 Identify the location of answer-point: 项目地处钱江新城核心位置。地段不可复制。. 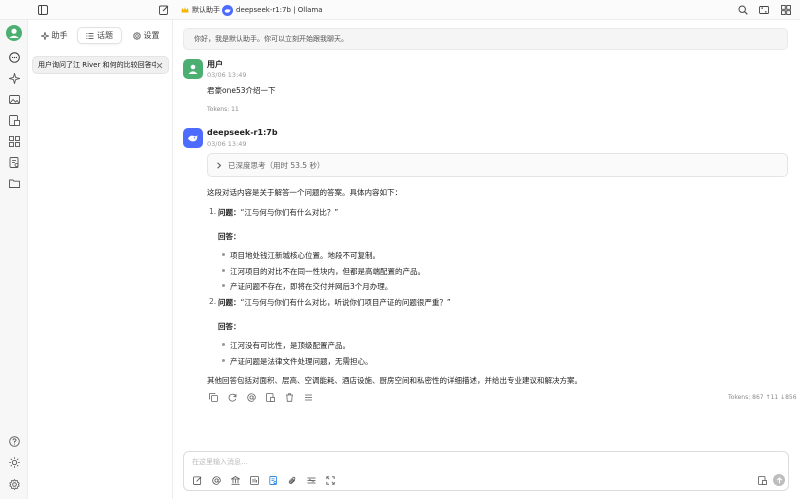
(305, 255).